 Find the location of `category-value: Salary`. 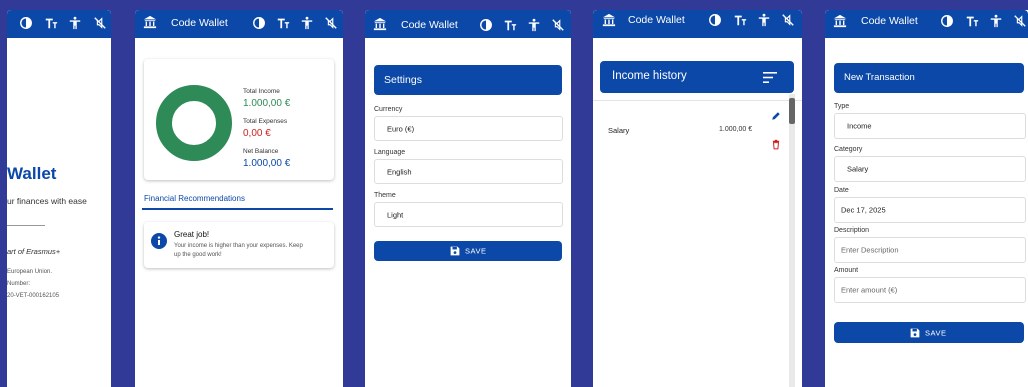

category-value: Salary is located at coordinates (858, 169).